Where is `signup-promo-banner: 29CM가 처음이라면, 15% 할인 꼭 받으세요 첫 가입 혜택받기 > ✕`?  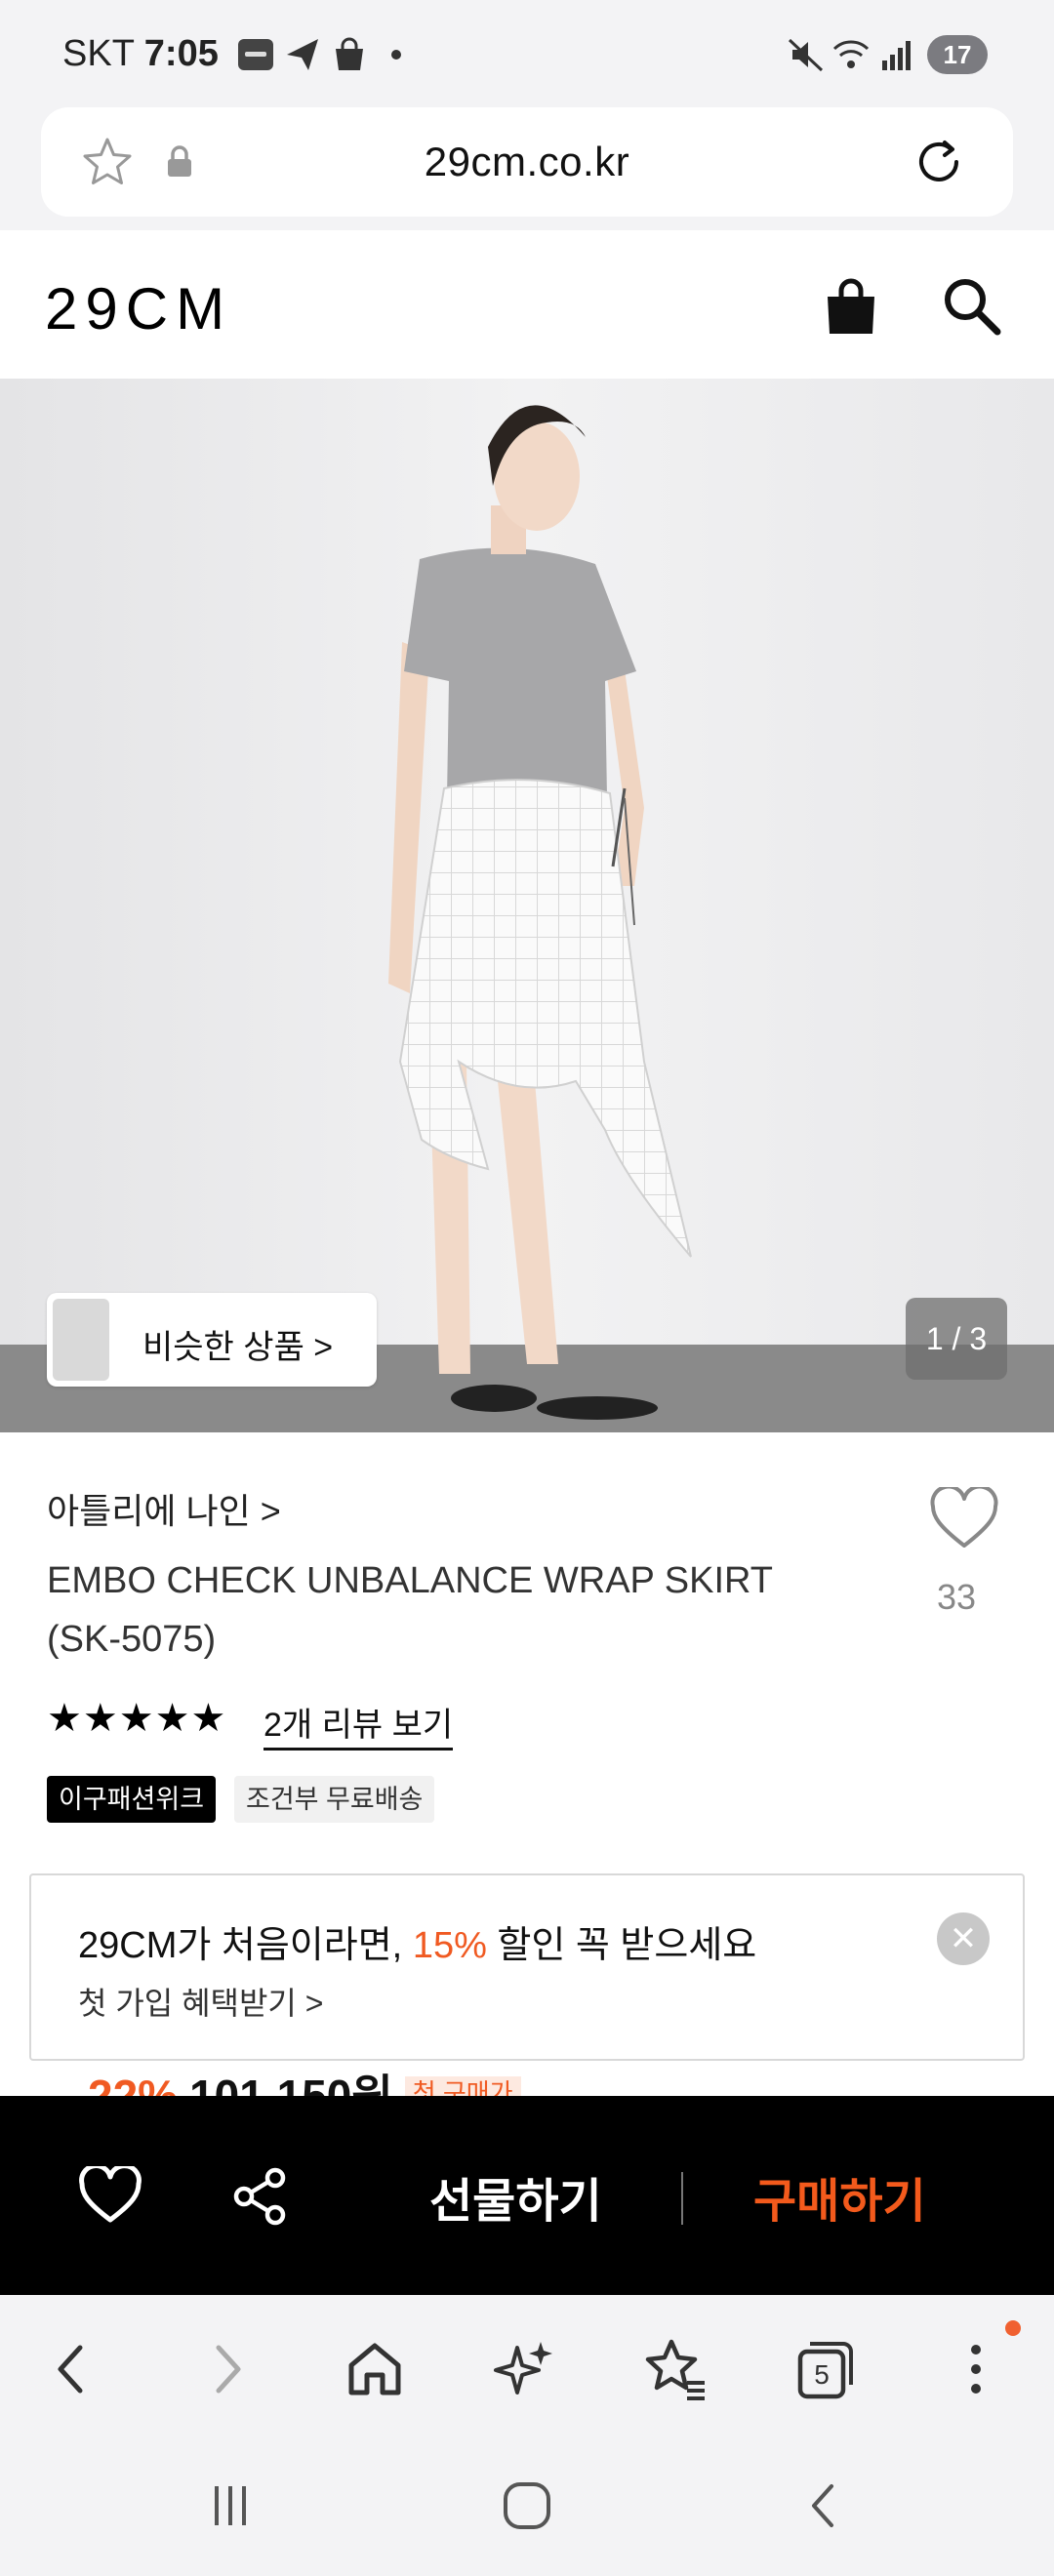
signup-promo-banner: 29CM가 처음이라면, 15% 할인 꼭 받으세요 첫 가입 혜택받기 > ✕ is located at coordinates (527, 1967).